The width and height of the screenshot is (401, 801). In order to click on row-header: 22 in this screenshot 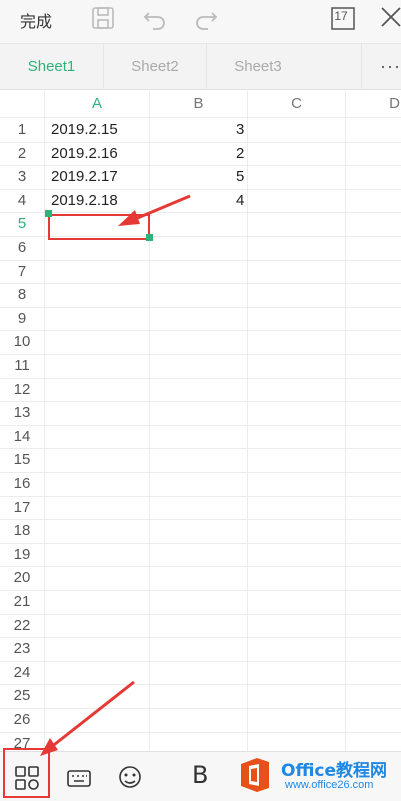, I will do `click(22, 626)`.